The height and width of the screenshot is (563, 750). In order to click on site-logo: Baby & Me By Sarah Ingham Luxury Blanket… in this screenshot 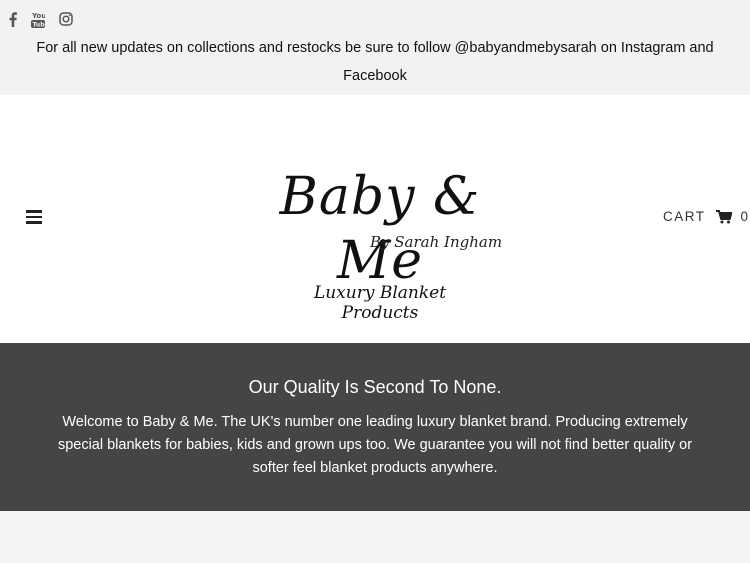, I will do `click(380, 244)`.